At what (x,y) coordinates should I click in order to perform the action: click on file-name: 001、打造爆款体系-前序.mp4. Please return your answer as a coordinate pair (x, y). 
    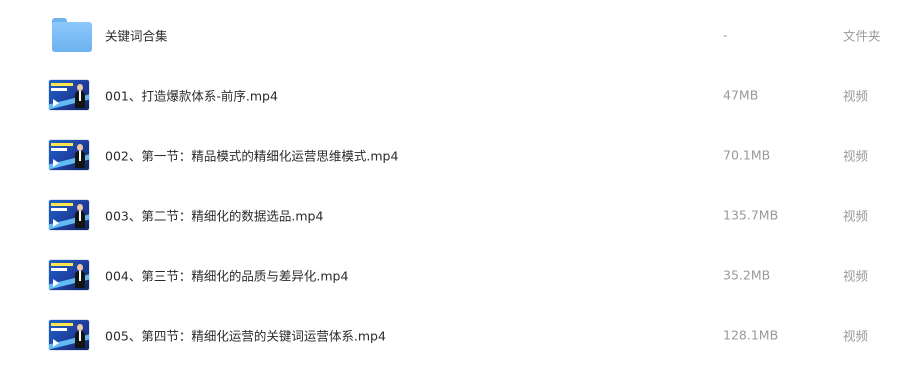
    Looking at the image, I should click on (191, 95).